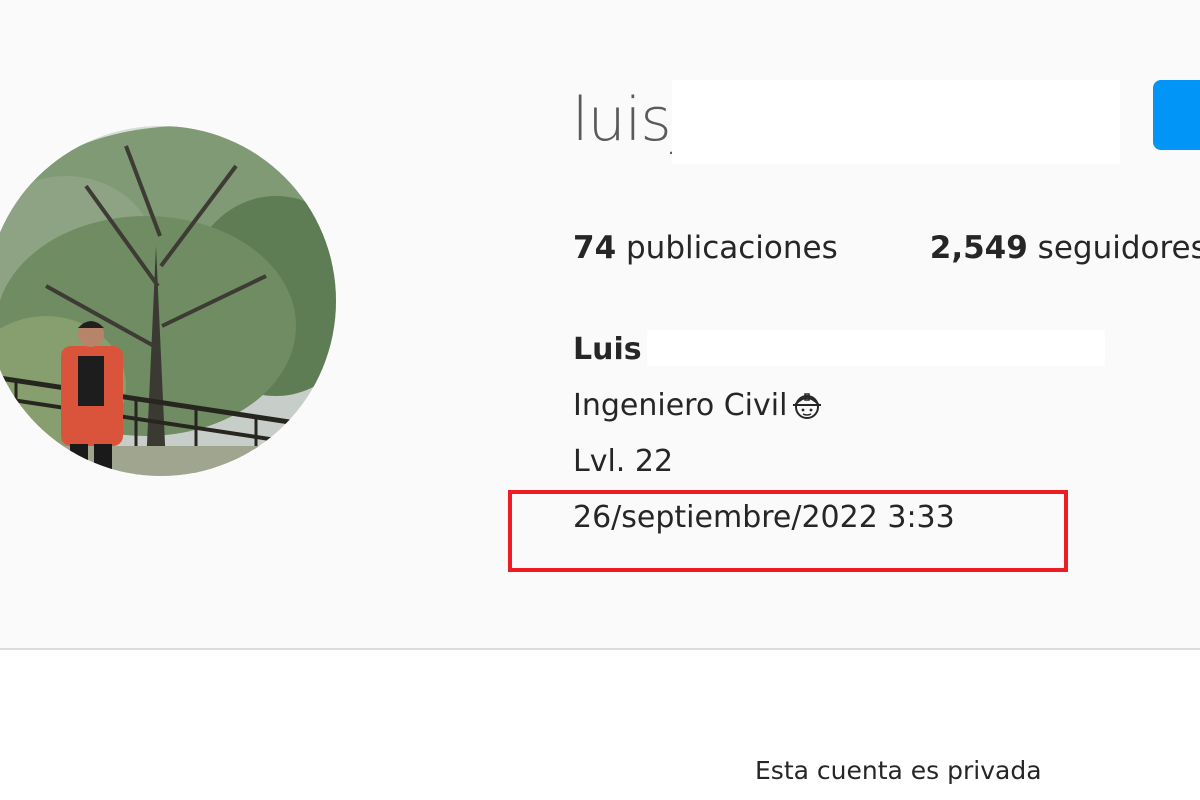 Image resolution: width=1200 pixels, height=800 pixels. Describe the element at coordinates (727, 248) in the screenshot. I see `posts-label: publicaciones` at that location.